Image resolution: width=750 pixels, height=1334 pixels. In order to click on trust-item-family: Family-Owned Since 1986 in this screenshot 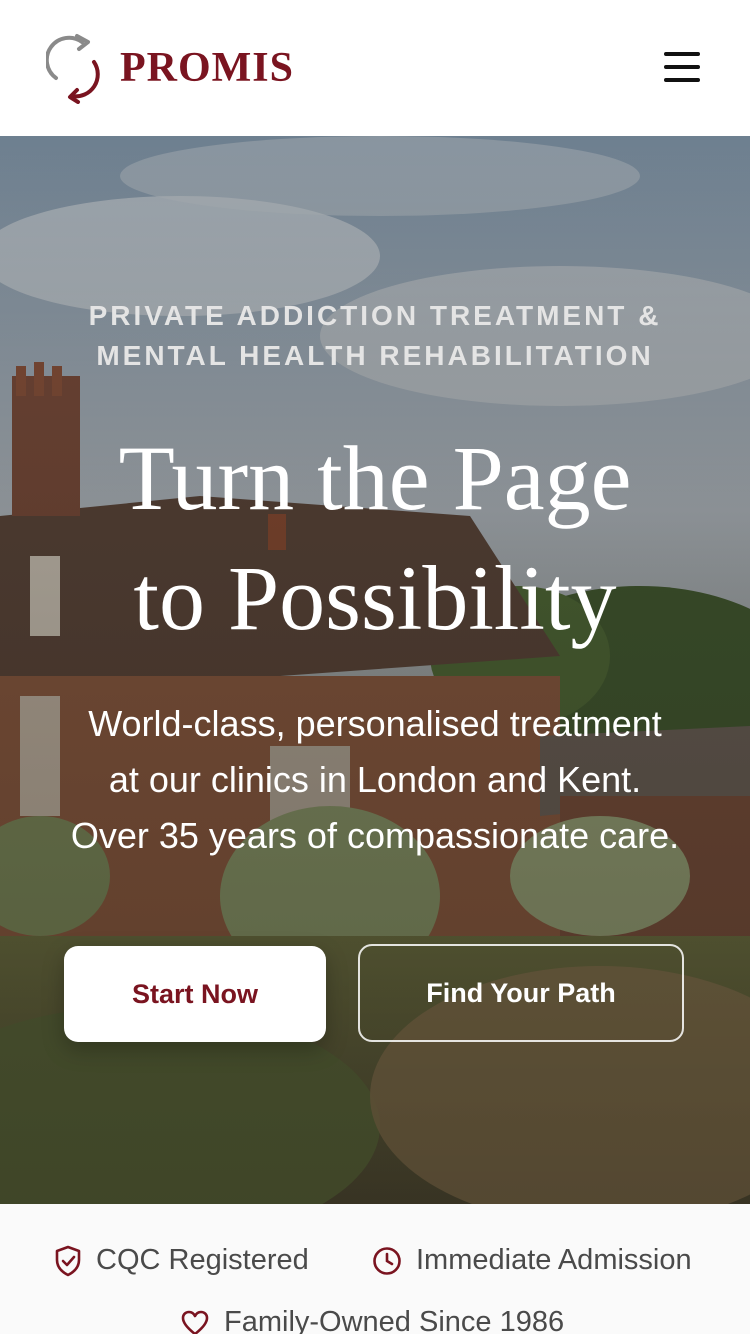, I will do `click(372, 1320)`.